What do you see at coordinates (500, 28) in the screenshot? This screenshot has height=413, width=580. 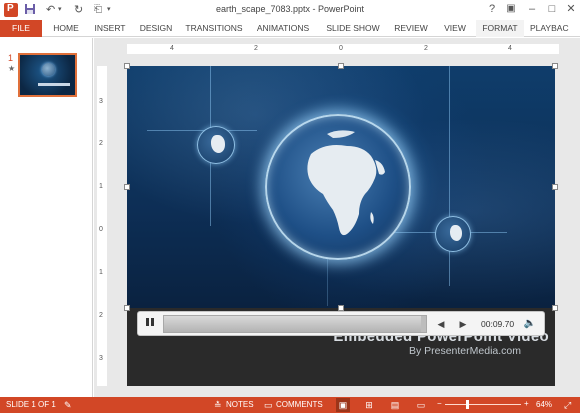 I see `tab-format: FORMAT` at bounding box center [500, 28].